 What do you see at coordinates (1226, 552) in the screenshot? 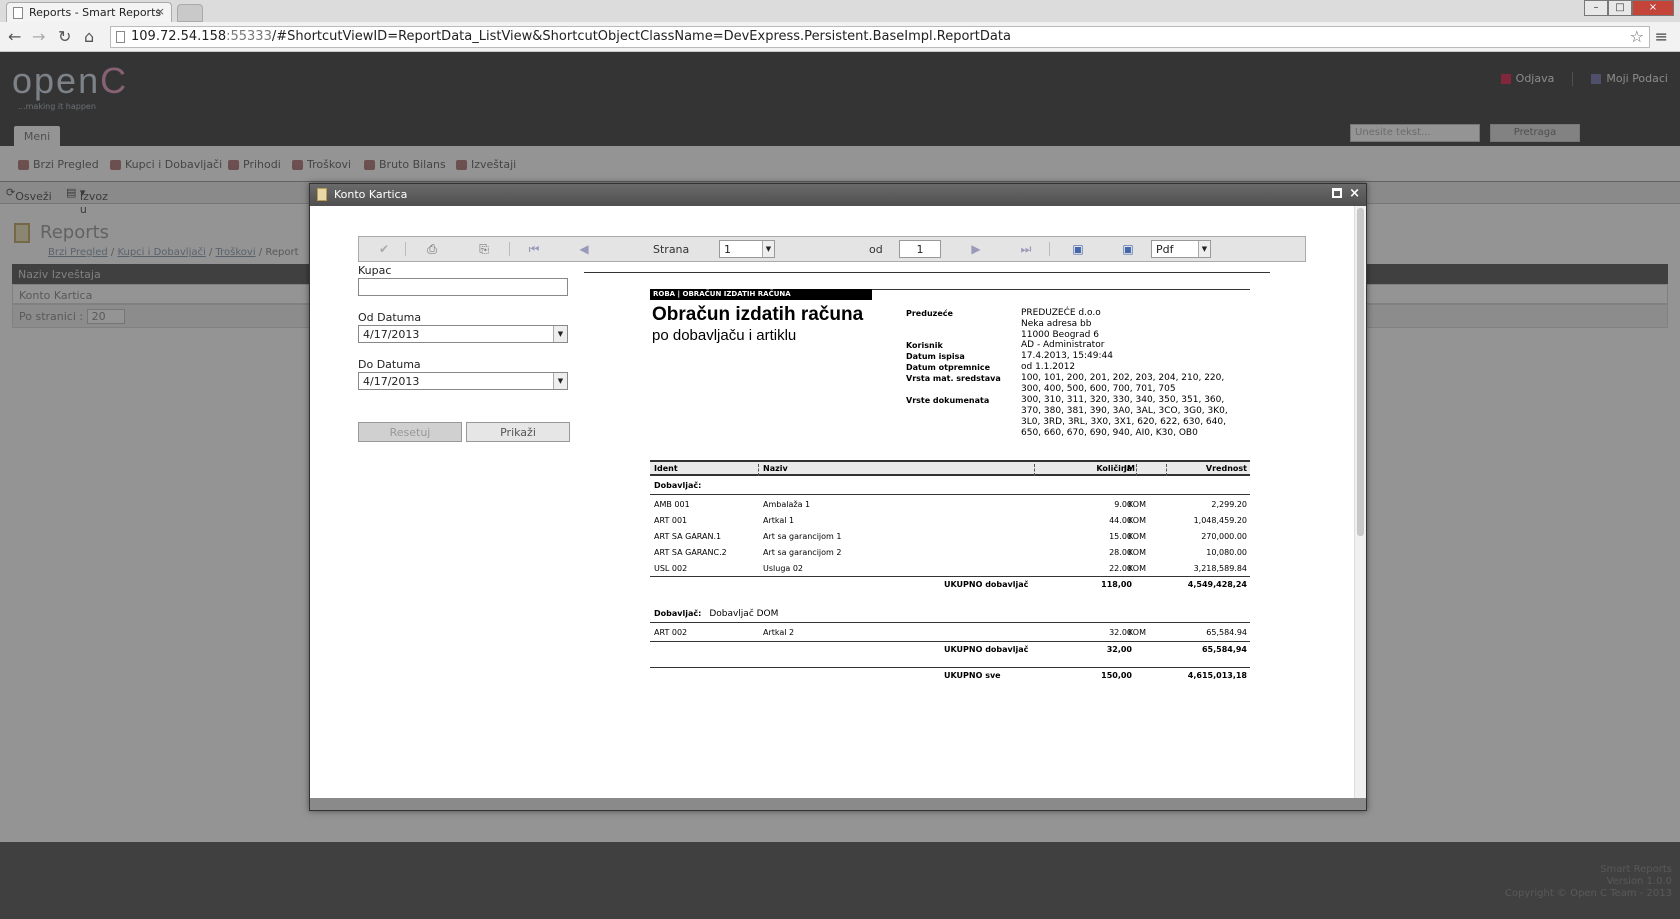
I see `cell-vrednost: 10,080.00` at bounding box center [1226, 552].